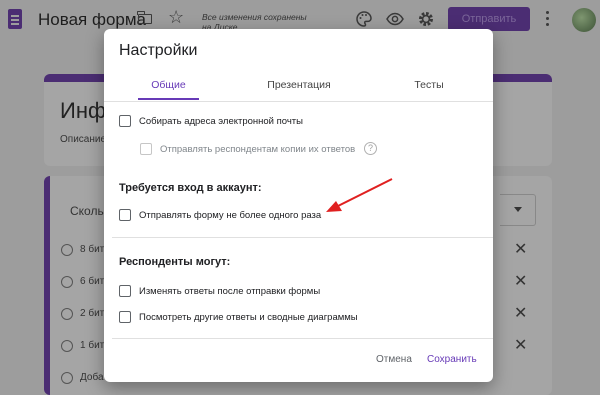 The width and height of the screenshot is (600, 395). I want to click on send-copies-checkbox, so click(146, 149).